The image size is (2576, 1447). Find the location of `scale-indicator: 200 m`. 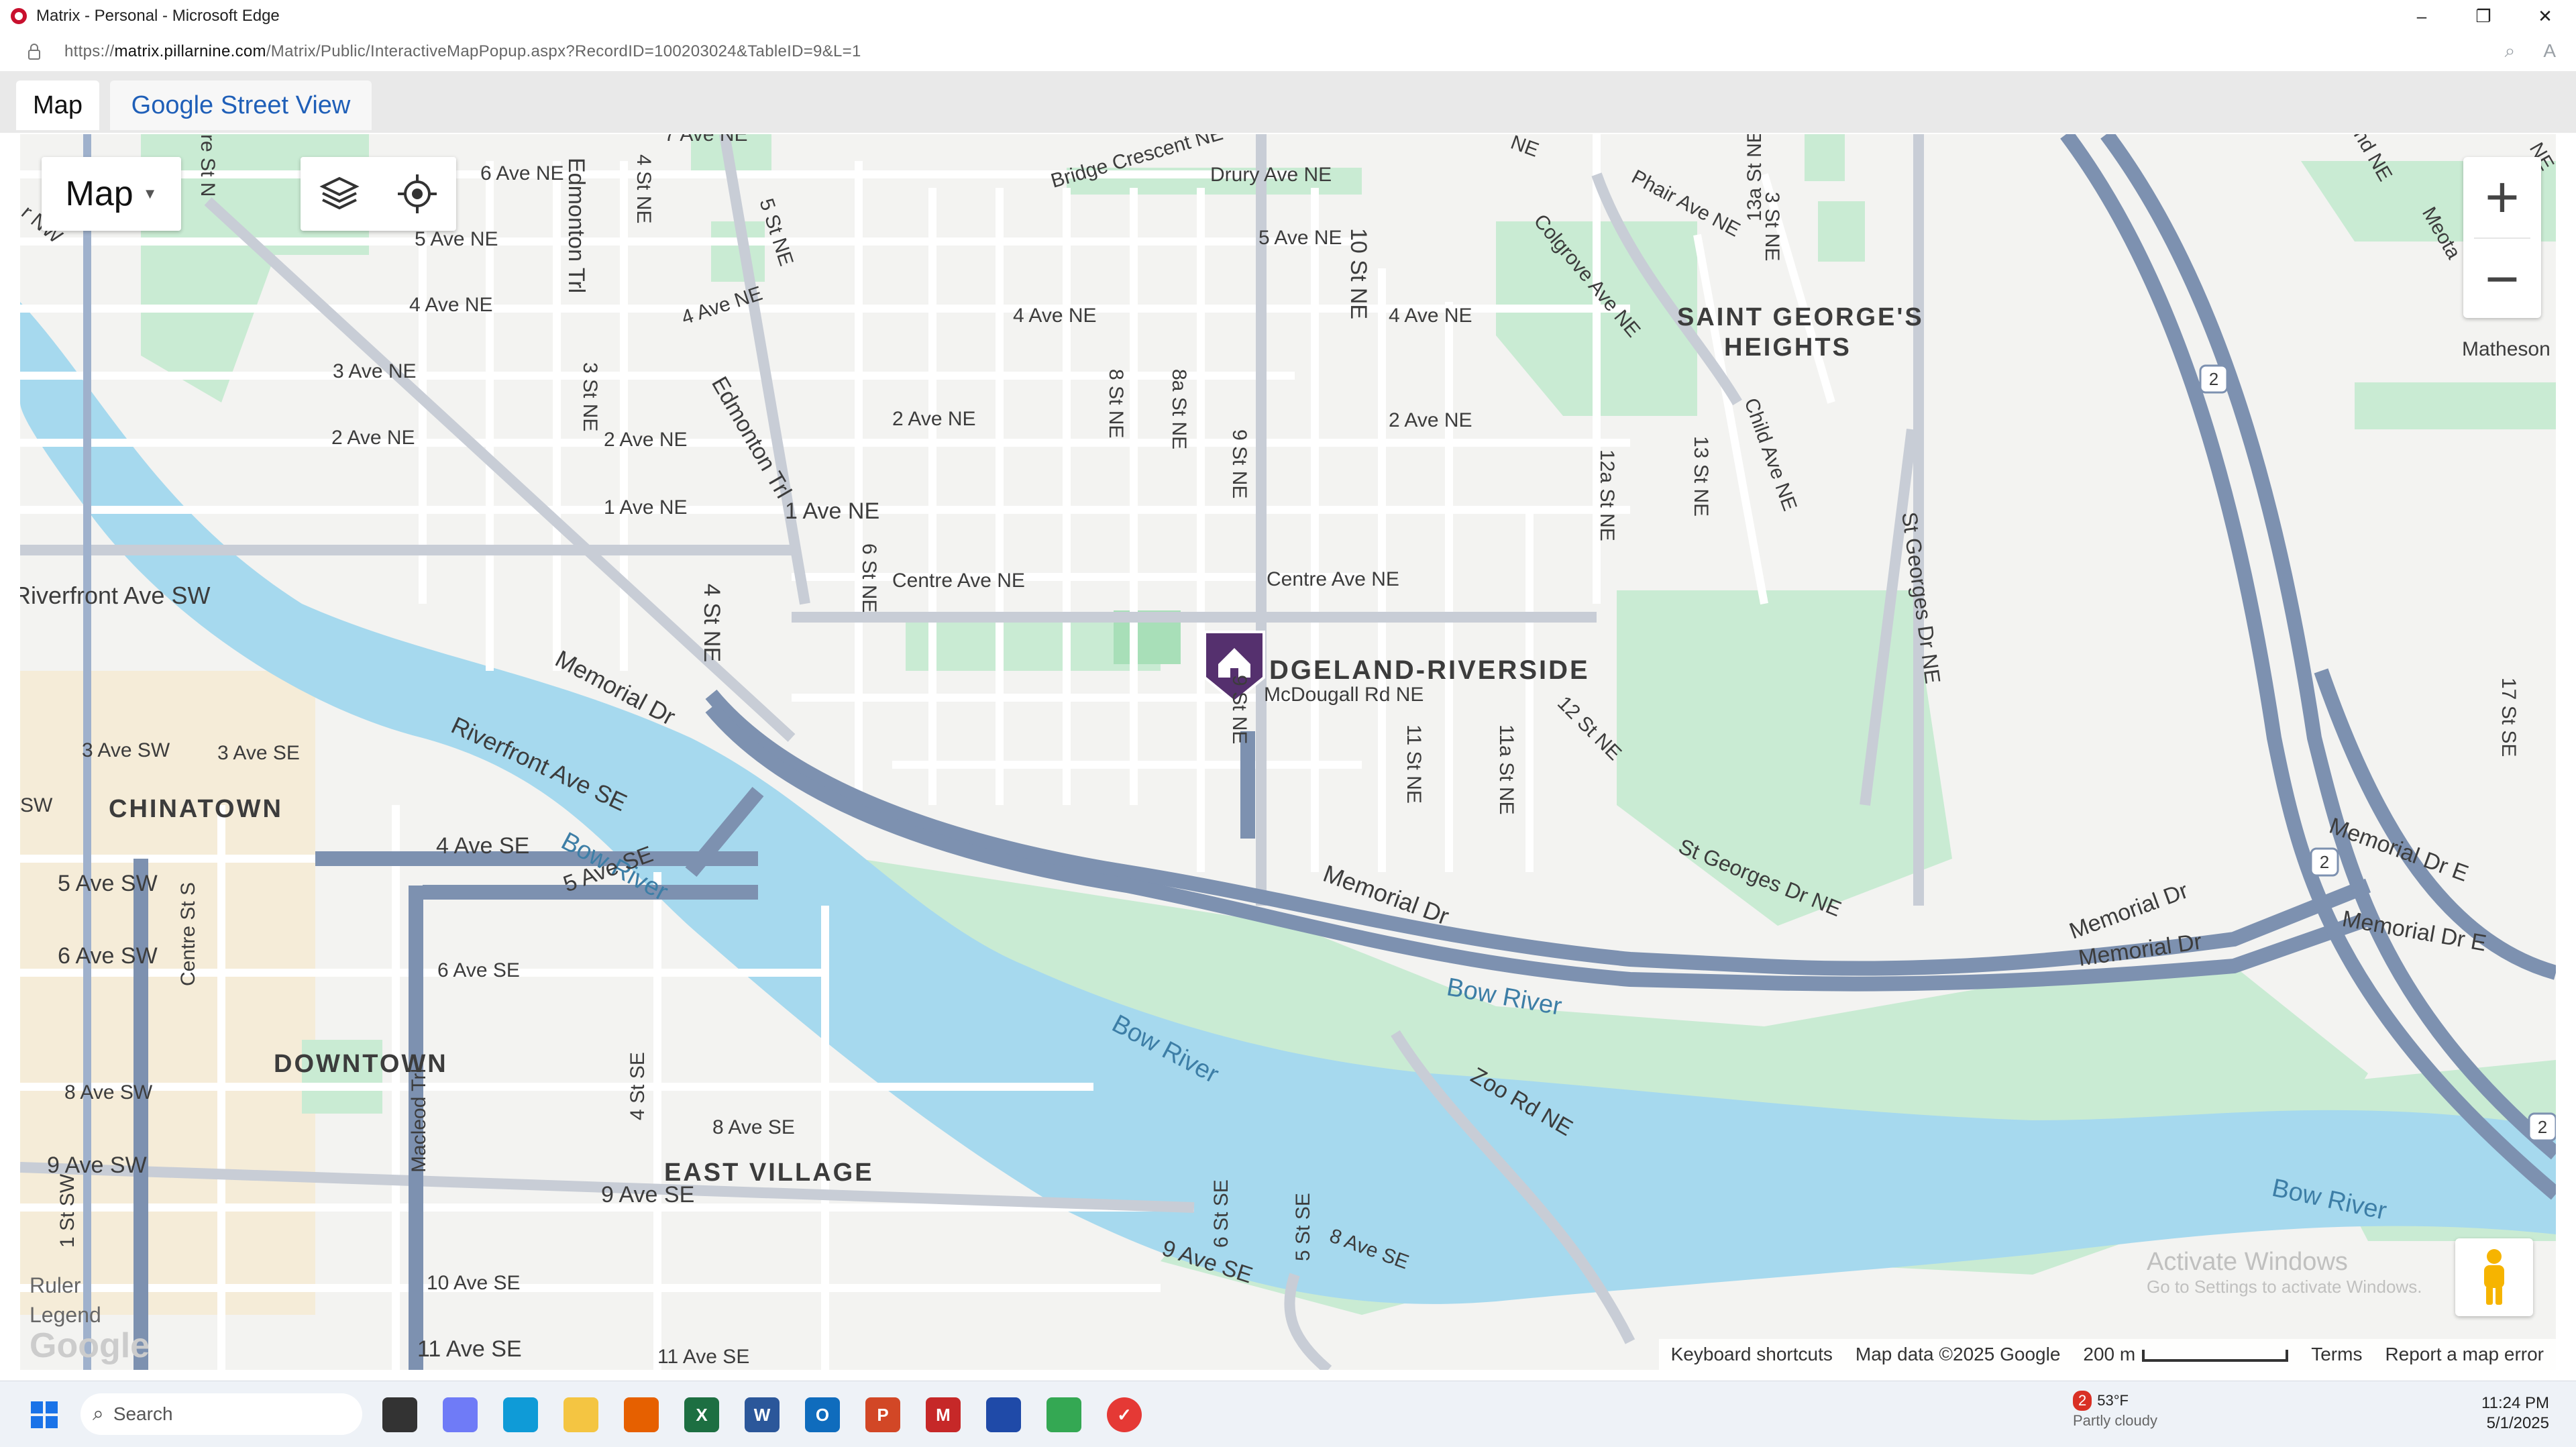

scale-indicator: 200 m is located at coordinates (2186, 1354).